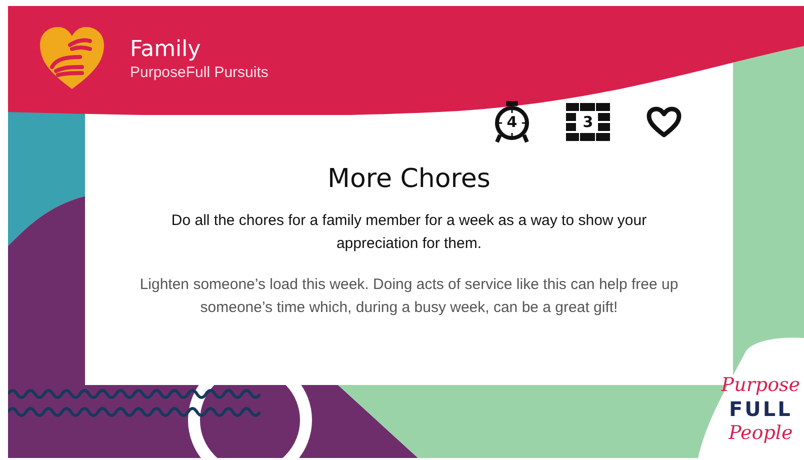  What do you see at coordinates (760, 385) in the screenshot?
I see `brand-logo-text: Purpose` at bounding box center [760, 385].